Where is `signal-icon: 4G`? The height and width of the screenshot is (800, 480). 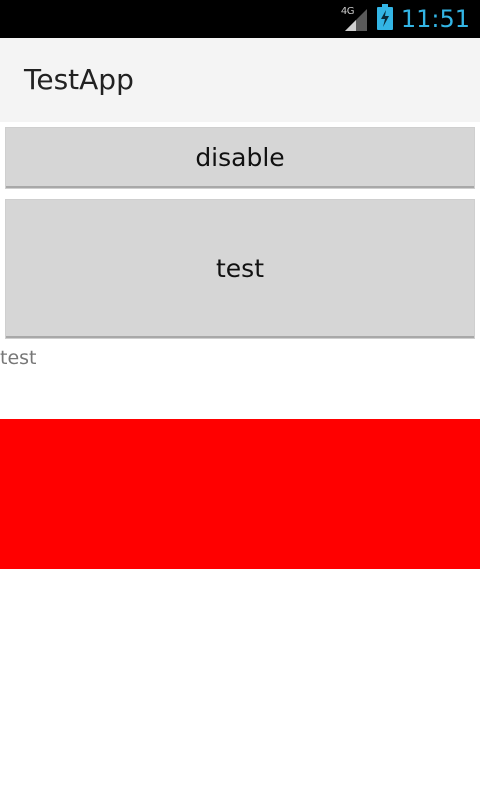
signal-icon: 4G is located at coordinates (355, 19).